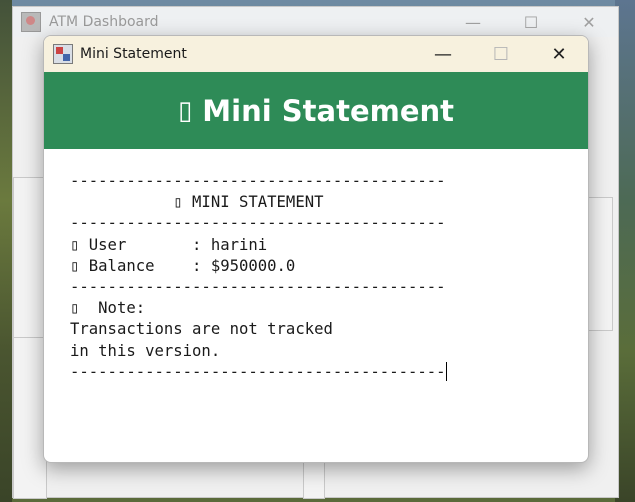 Image resolution: width=635 pixels, height=502 pixels. I want to click on statement-header: ▯ Mini Statement, so click(316, 110).